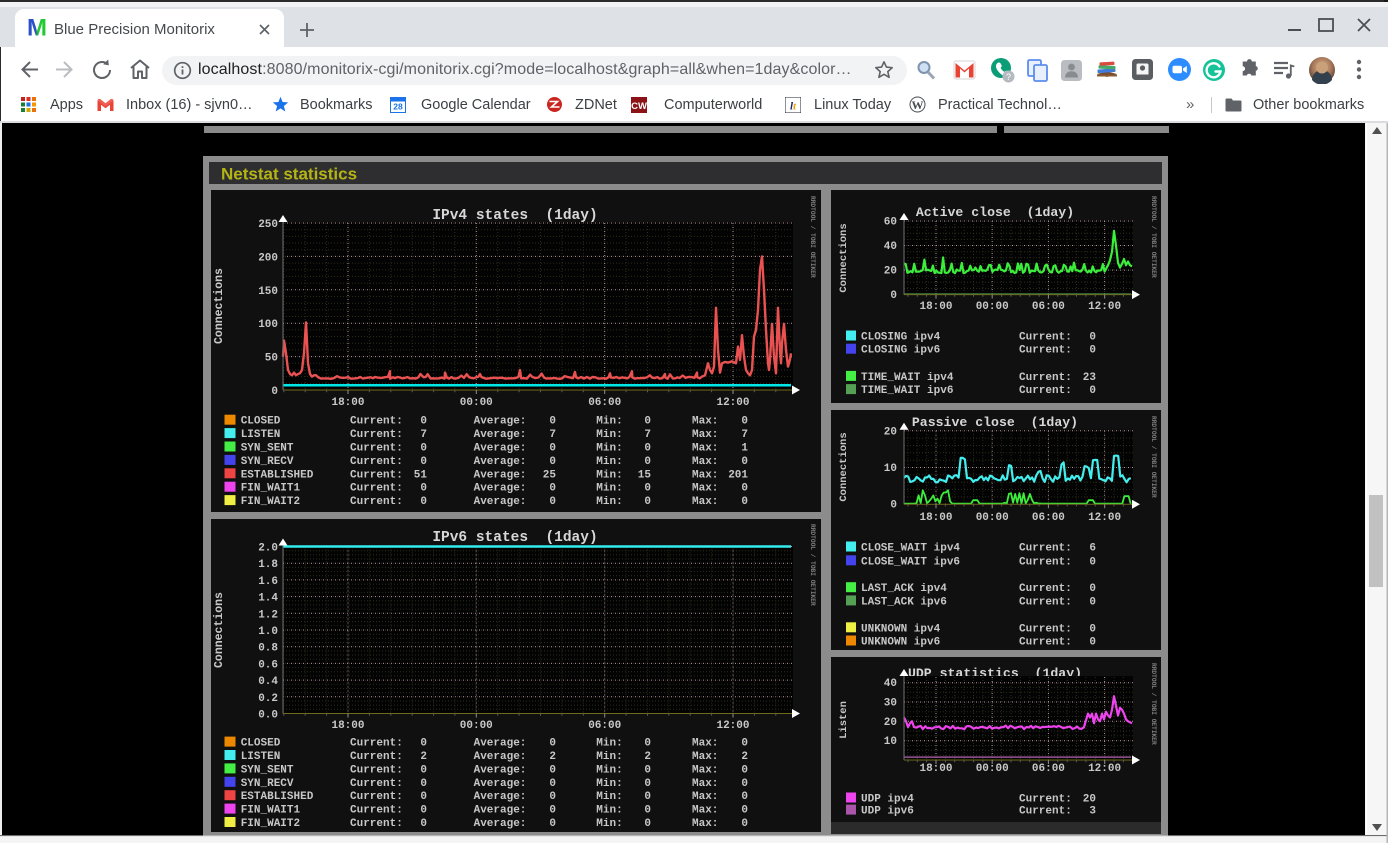  I want to click on svg-text: TIME_WAIT ipv4, so click(907, 378).